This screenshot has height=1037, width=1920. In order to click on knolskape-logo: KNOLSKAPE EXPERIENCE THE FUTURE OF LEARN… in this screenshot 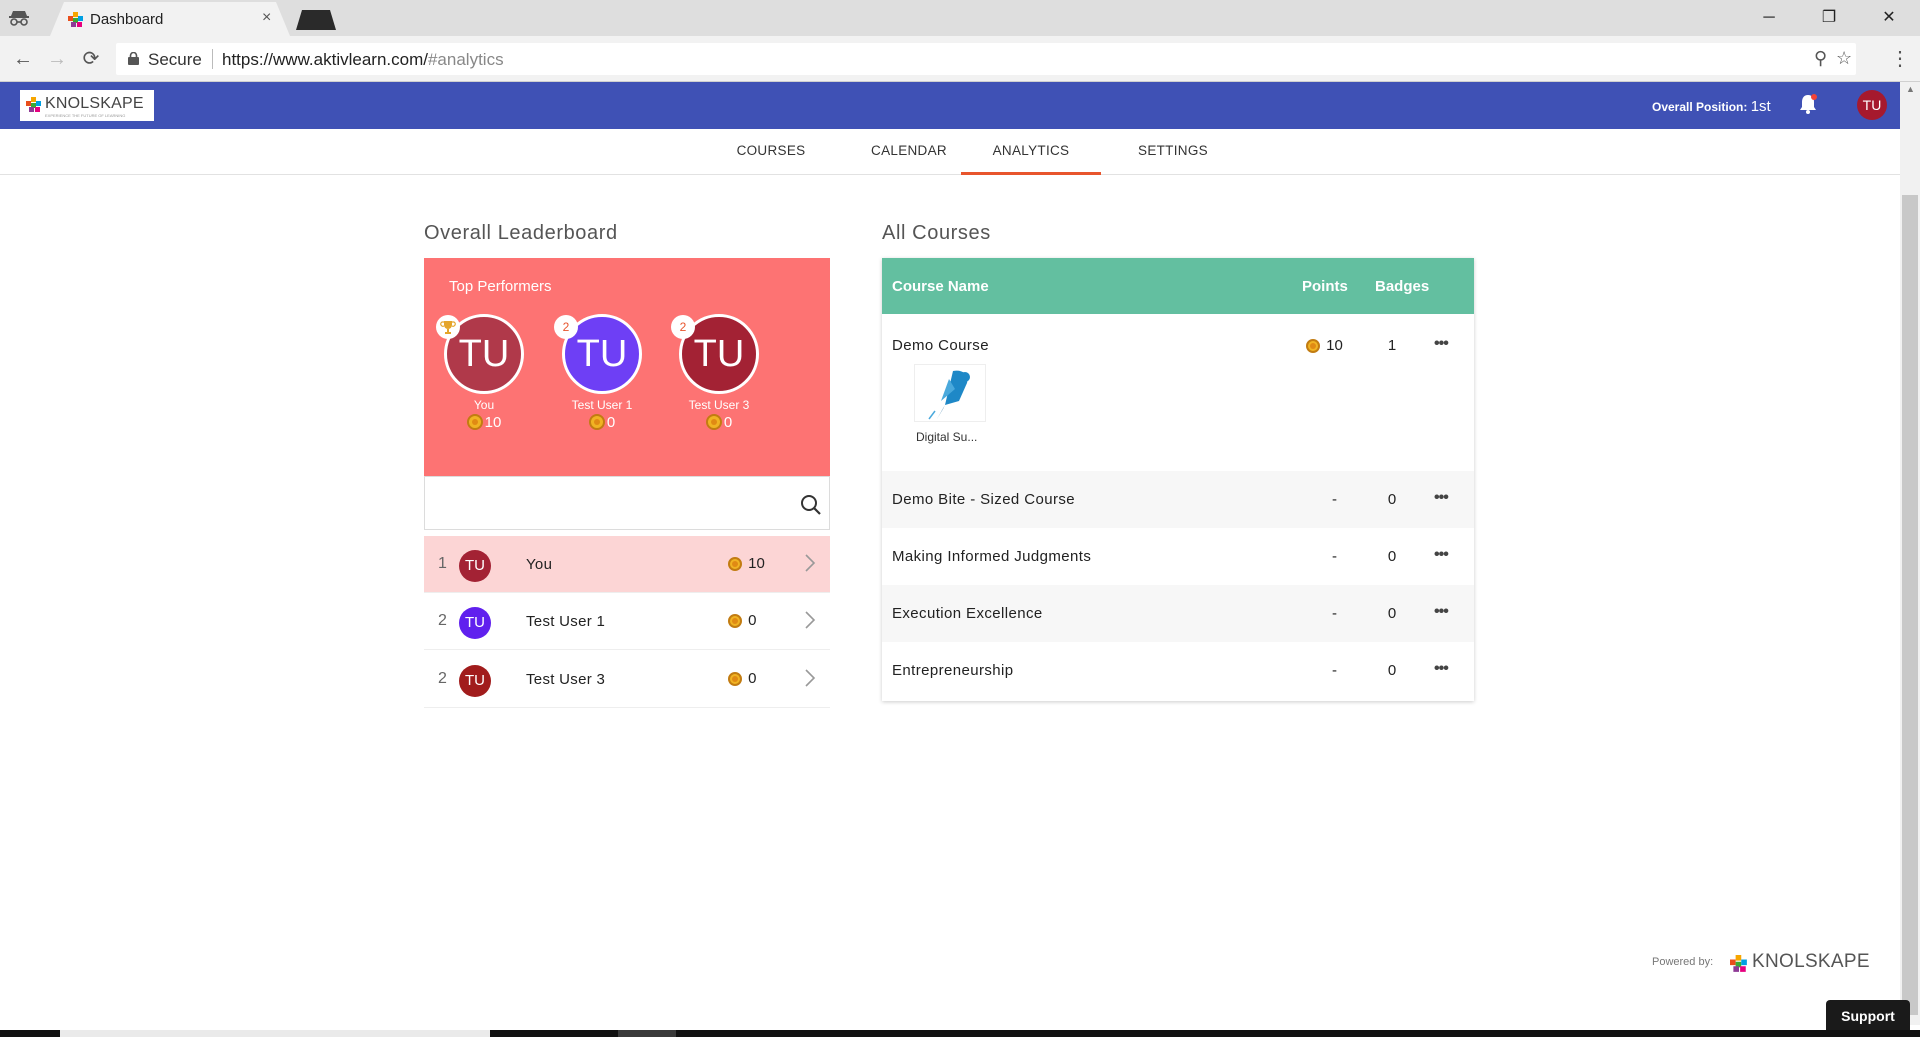, I will do `click(87, 105)`.